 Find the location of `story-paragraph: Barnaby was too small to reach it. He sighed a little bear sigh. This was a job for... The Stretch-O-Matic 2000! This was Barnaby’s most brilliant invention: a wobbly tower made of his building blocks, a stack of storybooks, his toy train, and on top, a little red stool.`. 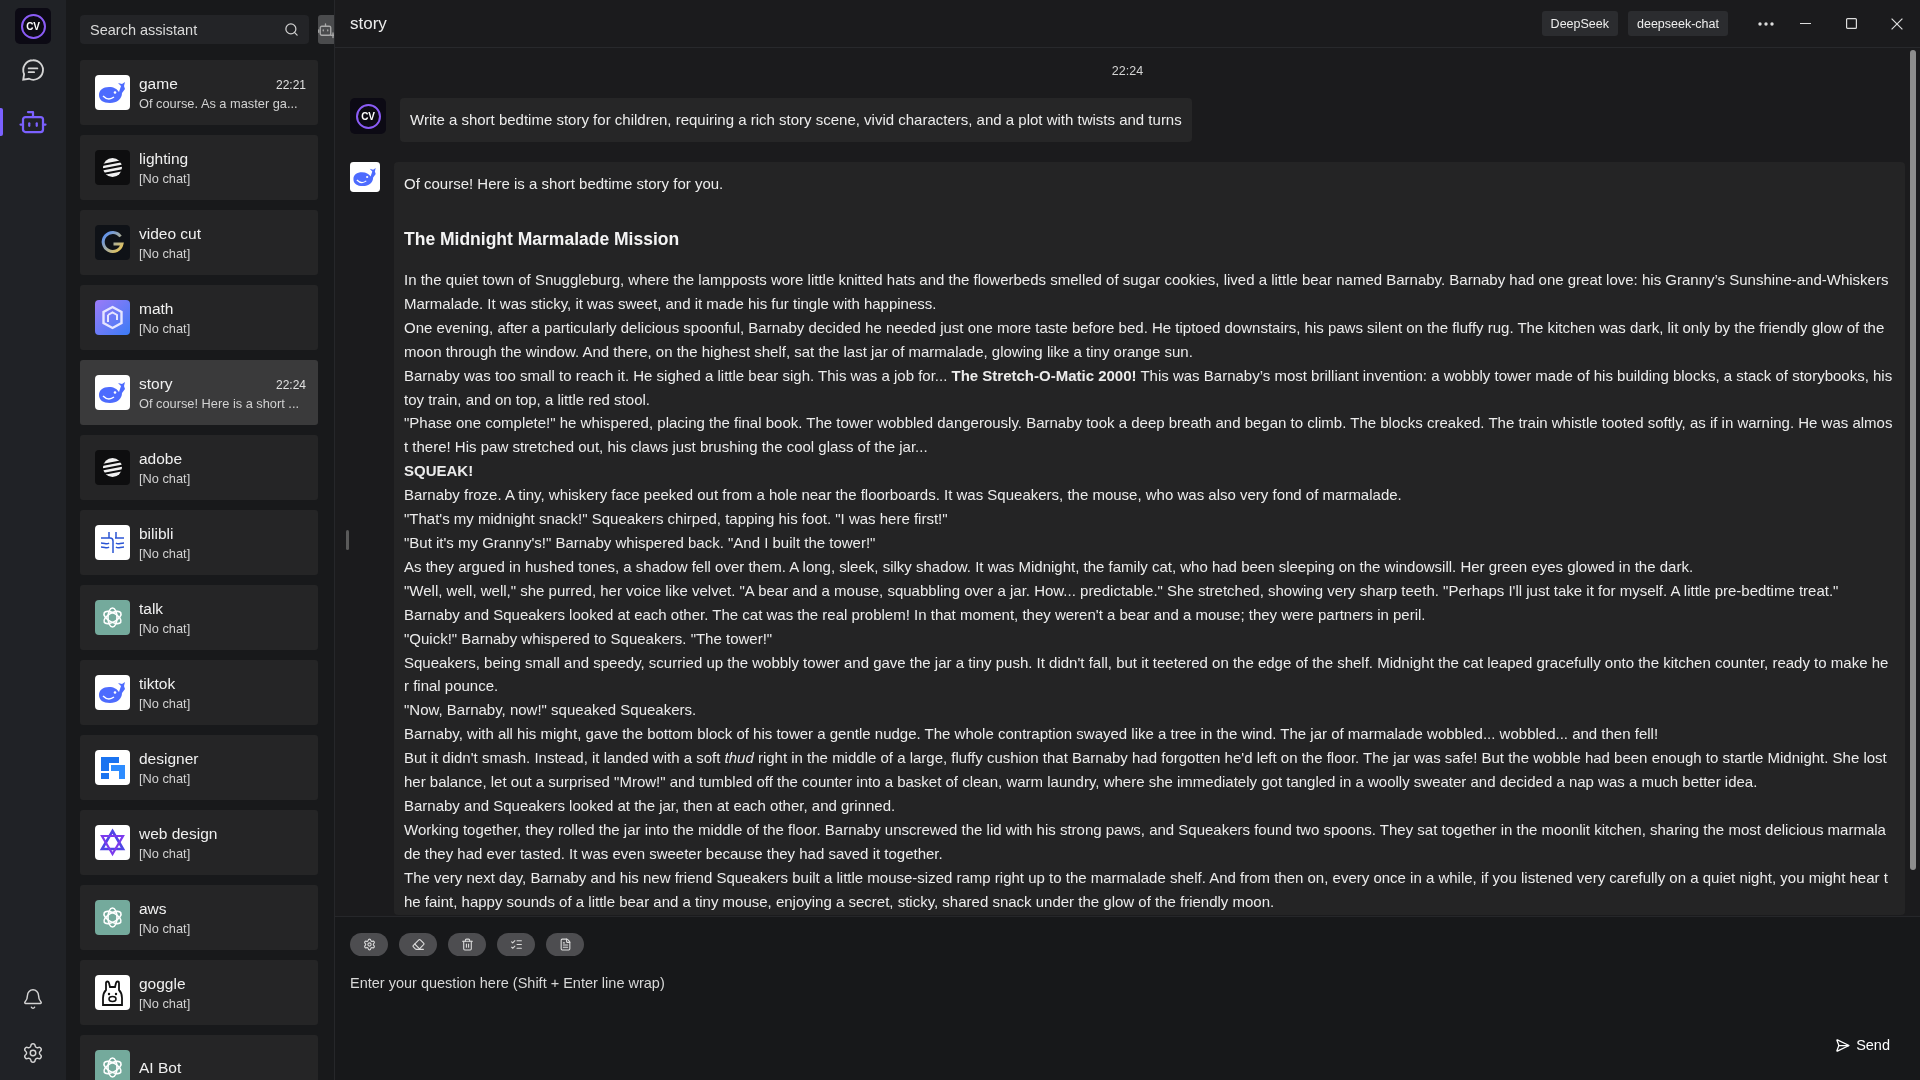

story-paragraph: Barnaby was too small to reach it. He sighed a little bear sigh. This was a job for... The Stretch-O-Matic 2000! This was Barnaby’s most brilliant invention: a wobbly tower made of his building blocks, a stack of storybooks, his toy train, and on top, a little red stool. is located at coordinates (1148, 387).